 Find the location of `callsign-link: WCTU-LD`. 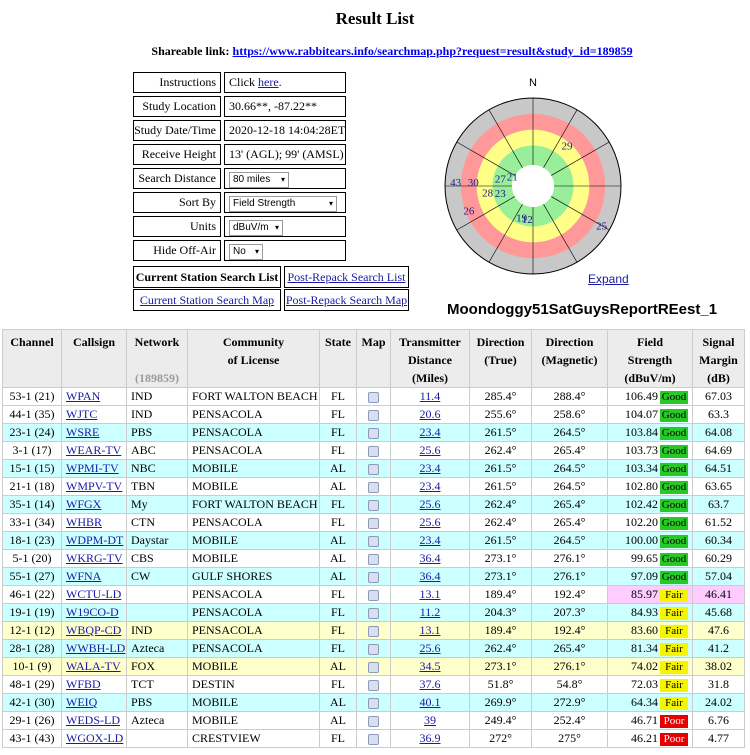

callsign-link: WCTU-LD is located at coordinates (93, 594).